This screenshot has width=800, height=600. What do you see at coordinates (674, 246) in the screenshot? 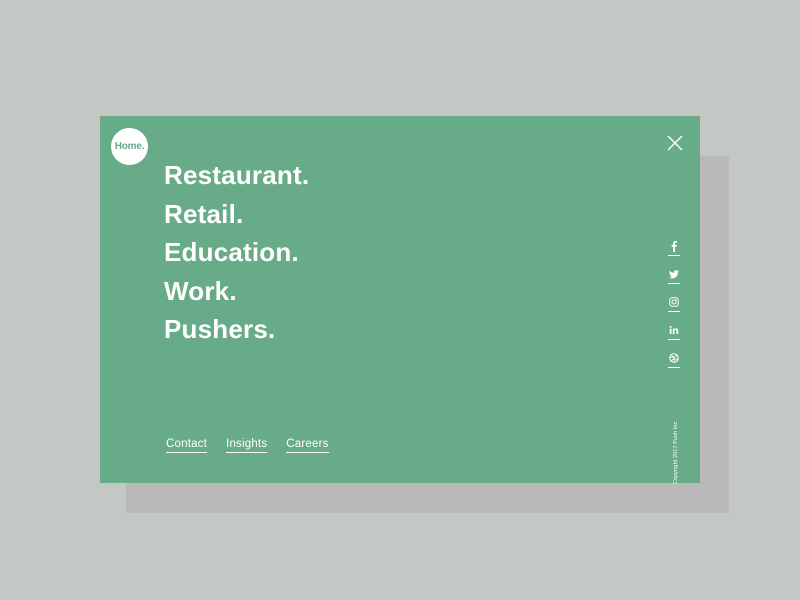
I see `facebook-icon` at bounding box center [674, 246].